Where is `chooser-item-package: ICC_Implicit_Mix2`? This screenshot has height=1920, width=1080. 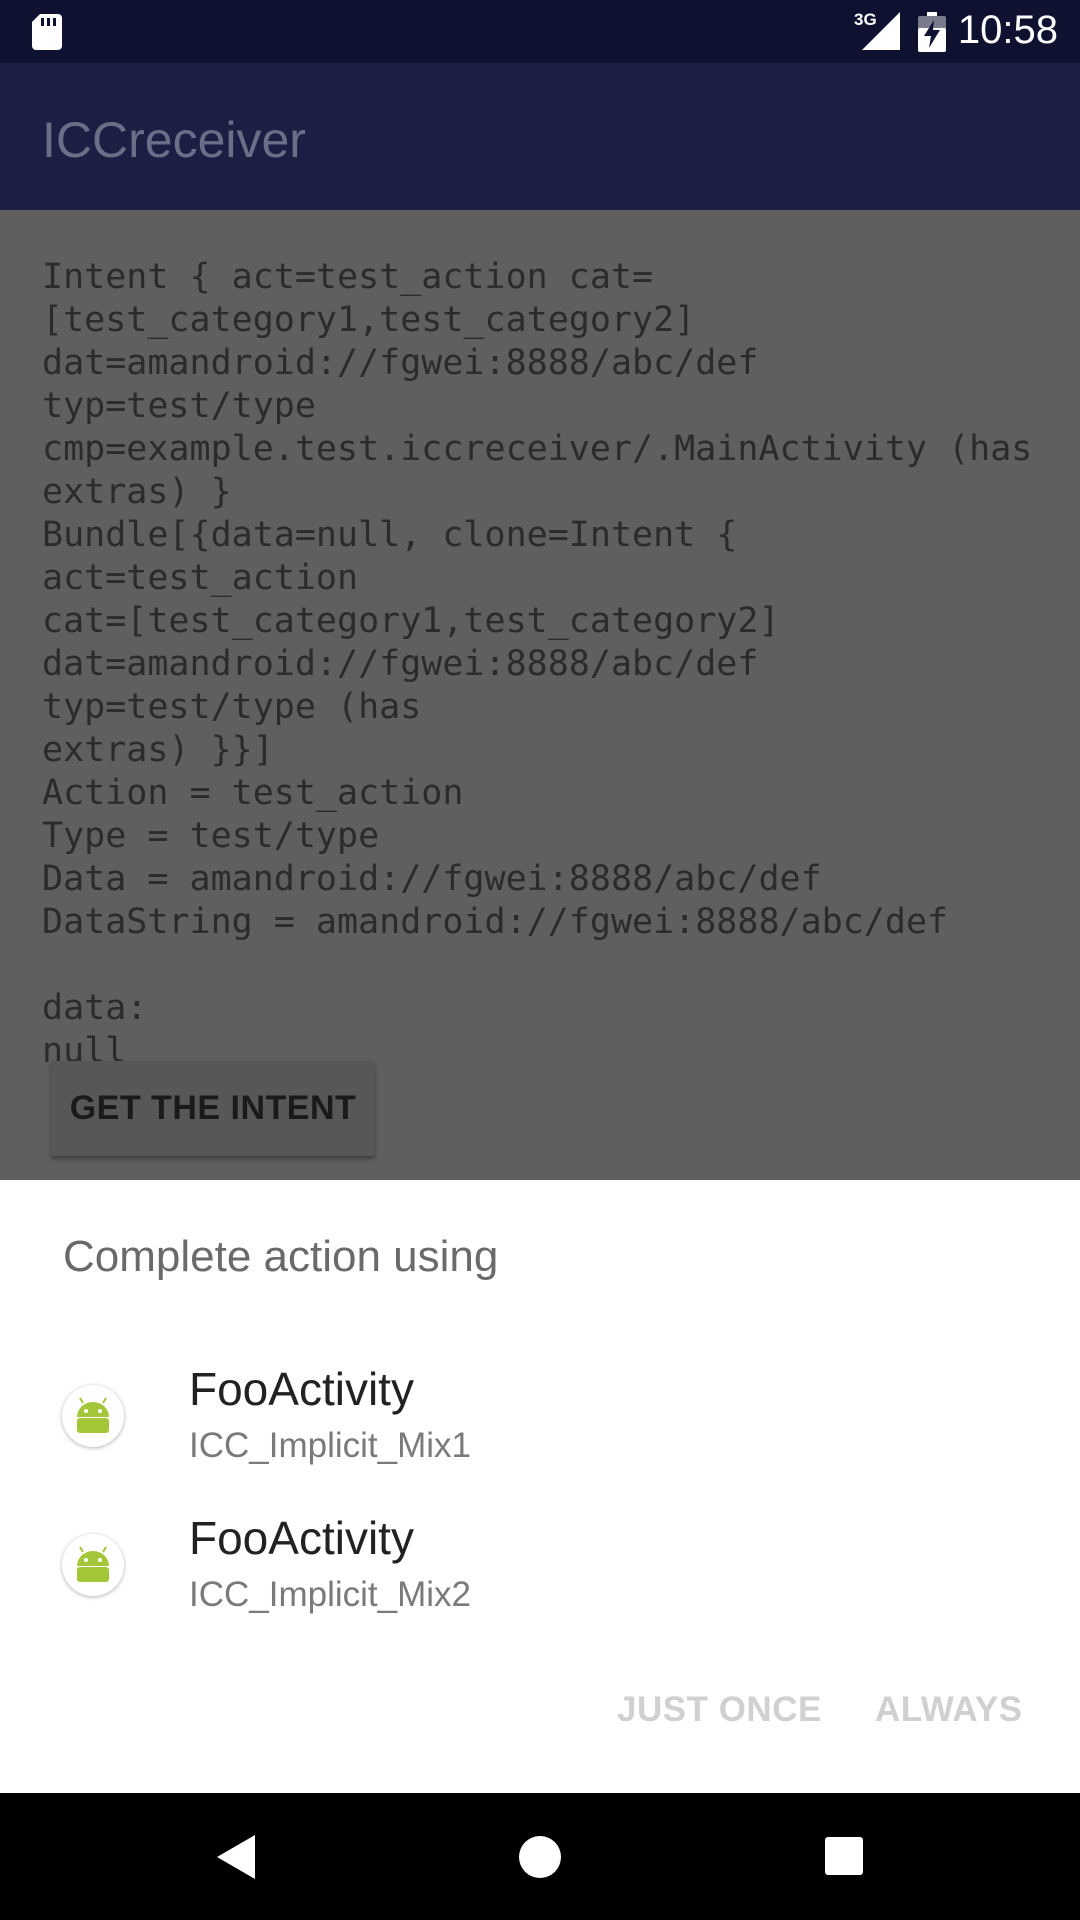 chooser-item-package: ICC_Implicit_Mix2 is located at coordinates (330, 1594).